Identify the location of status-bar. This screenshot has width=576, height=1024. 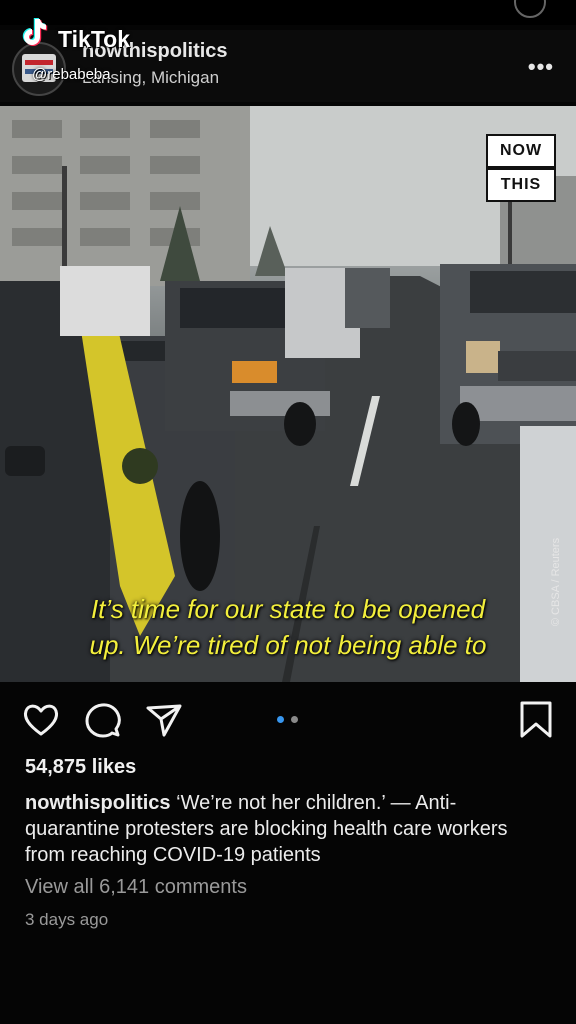
(288, 12).